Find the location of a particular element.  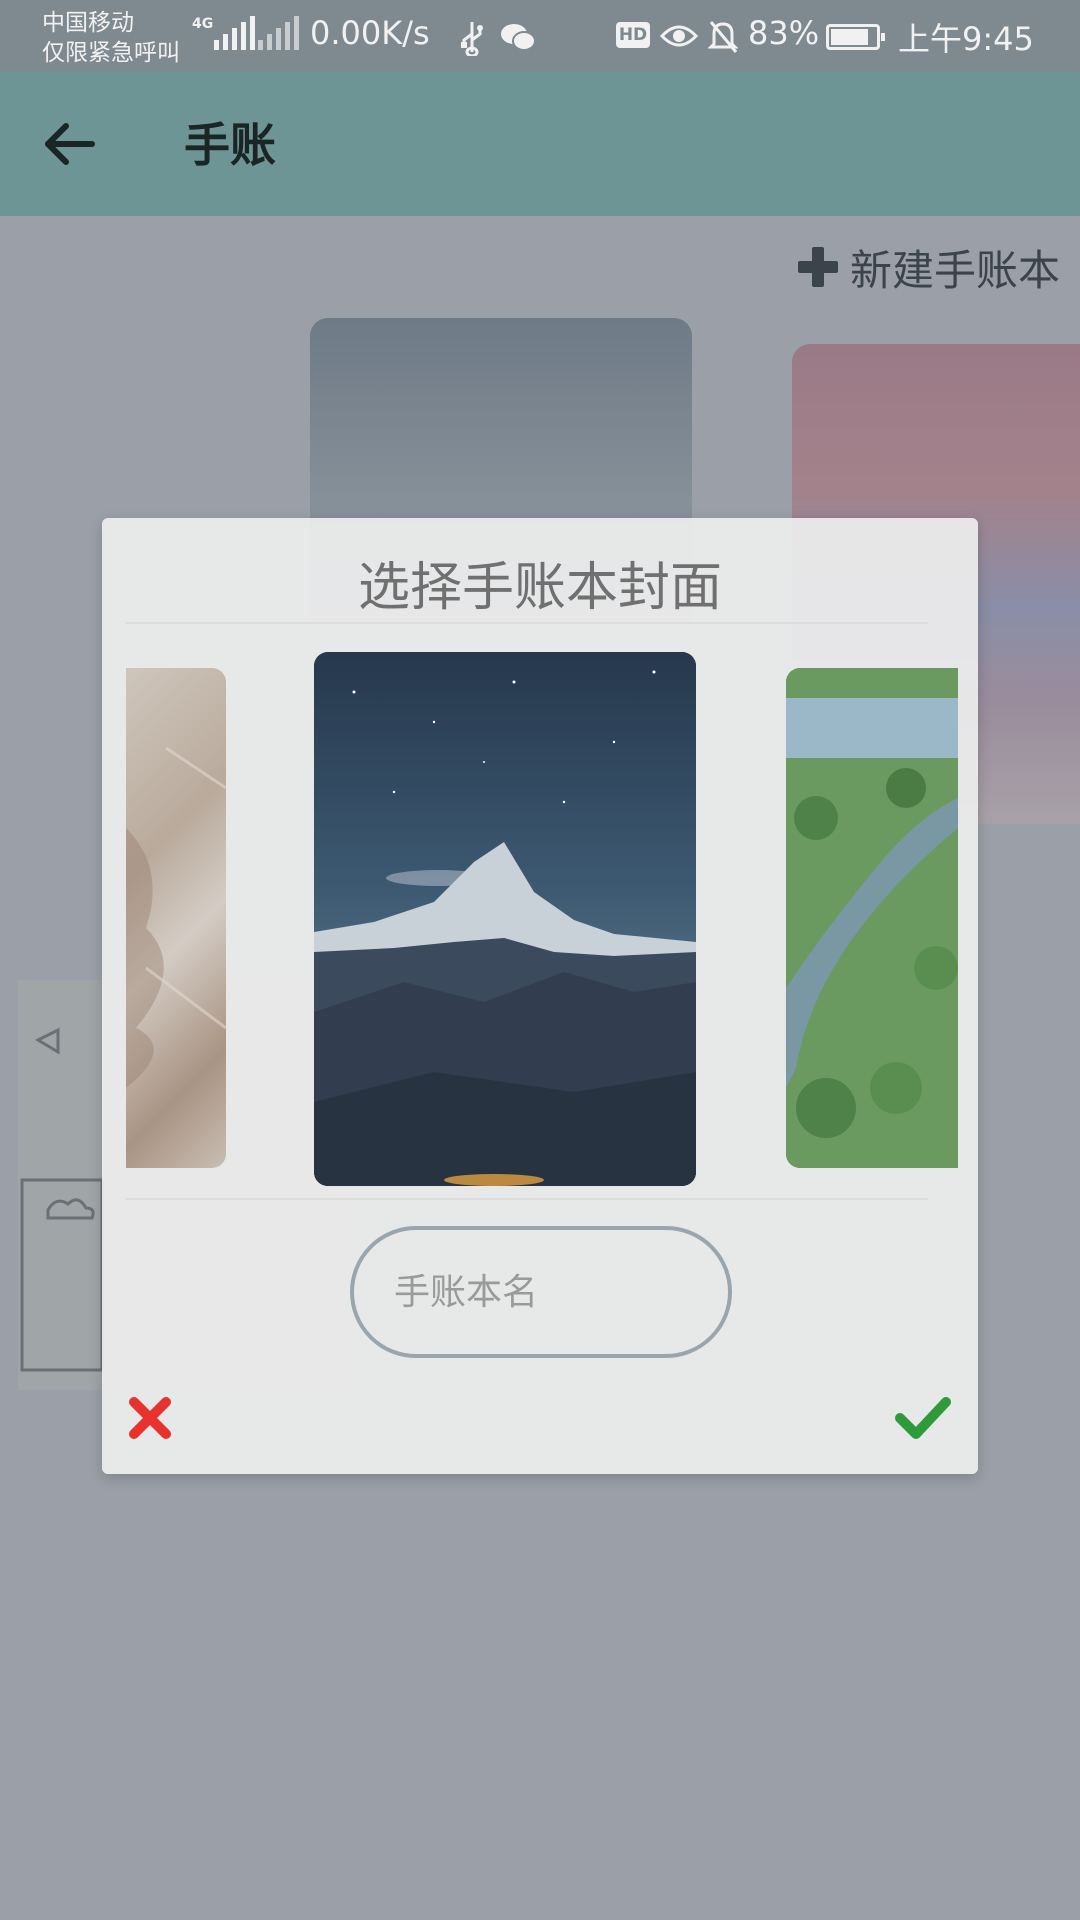

clock: 上午9:45 is located at coordinates (966, 39).